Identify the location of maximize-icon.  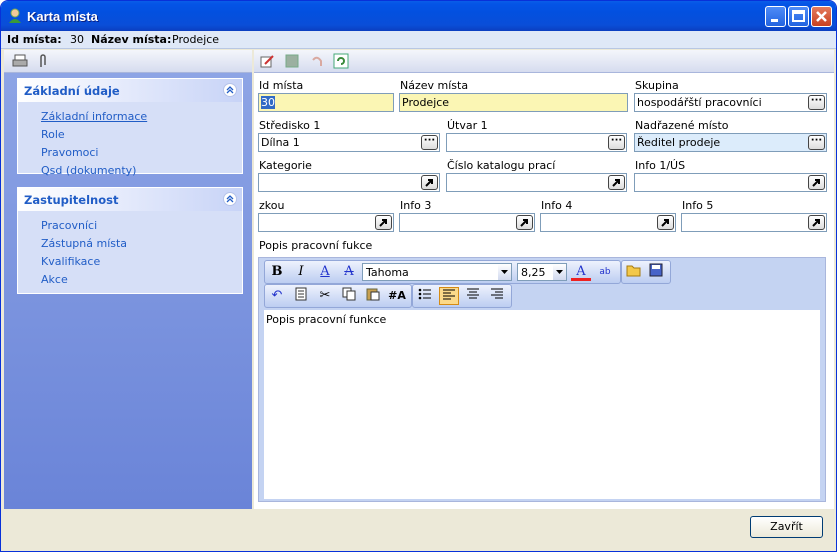
(798, 16).